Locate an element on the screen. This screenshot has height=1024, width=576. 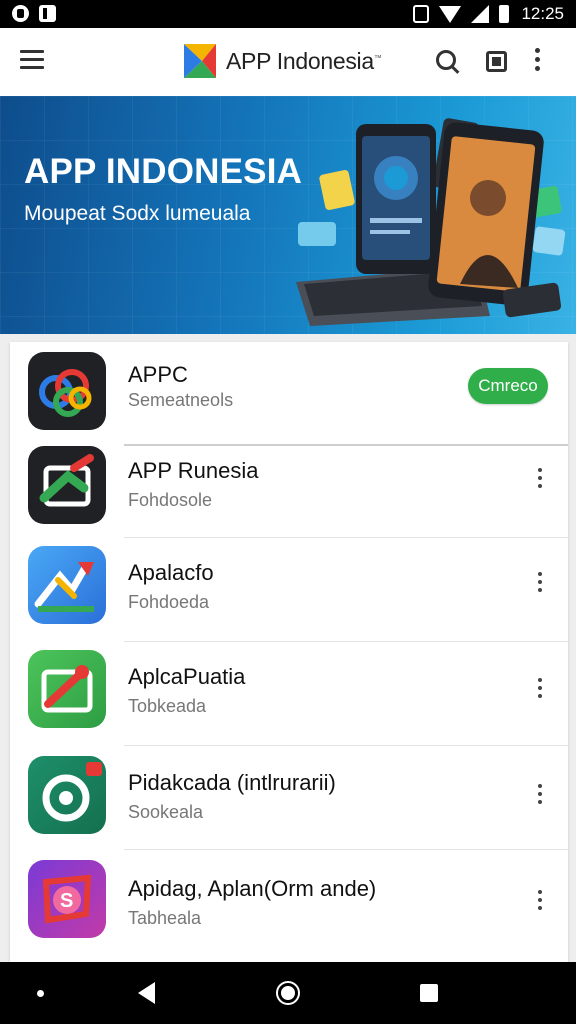
banner-subtitle: Moupeat Sodx lumeuala is located at coordinates (137, 213).